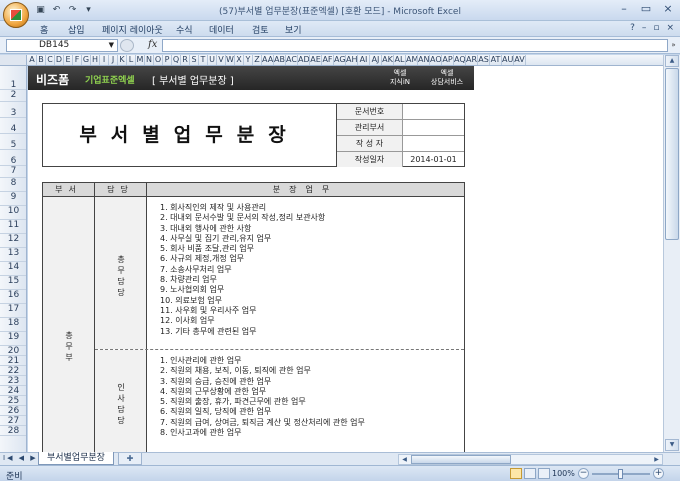 This screenshot has width=680, height=481. What do you see at coordinates (158, 60) in the screenshot?
I see `column-header: O` at bounding box center [158, 60].